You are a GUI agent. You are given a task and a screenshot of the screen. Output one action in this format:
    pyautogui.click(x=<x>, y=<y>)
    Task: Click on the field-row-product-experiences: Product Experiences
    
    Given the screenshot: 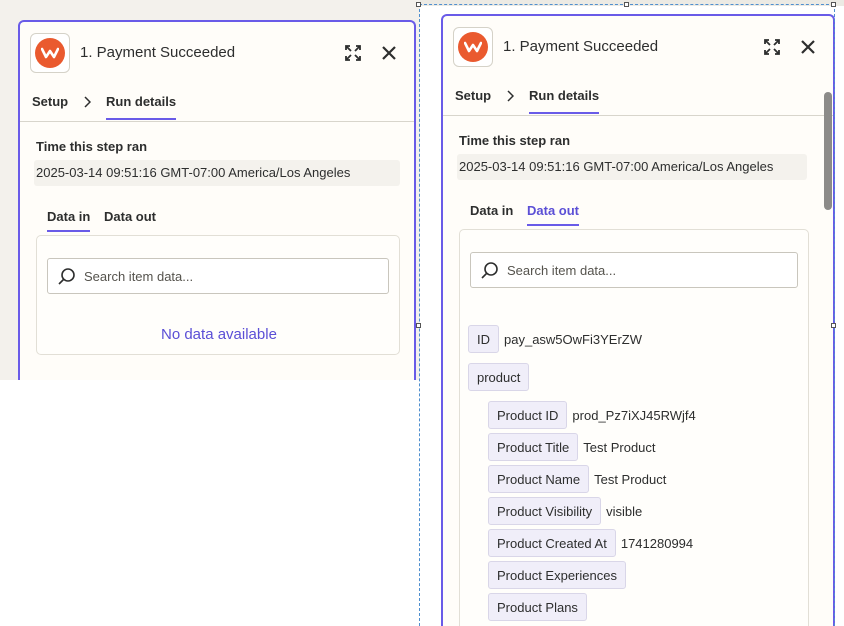 What is the action you would take?
    pyautogui.click(x=557, y=575)
    